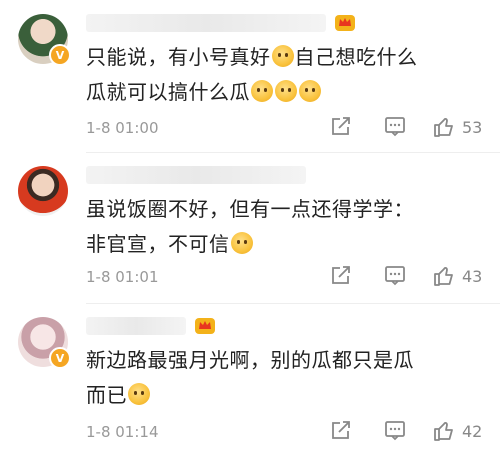 Image resolution: width=500 pixels, height=455 pixels. Describe the element at coordinates (472, 127) in the screenshot. I see `like-count: 53` at that location.